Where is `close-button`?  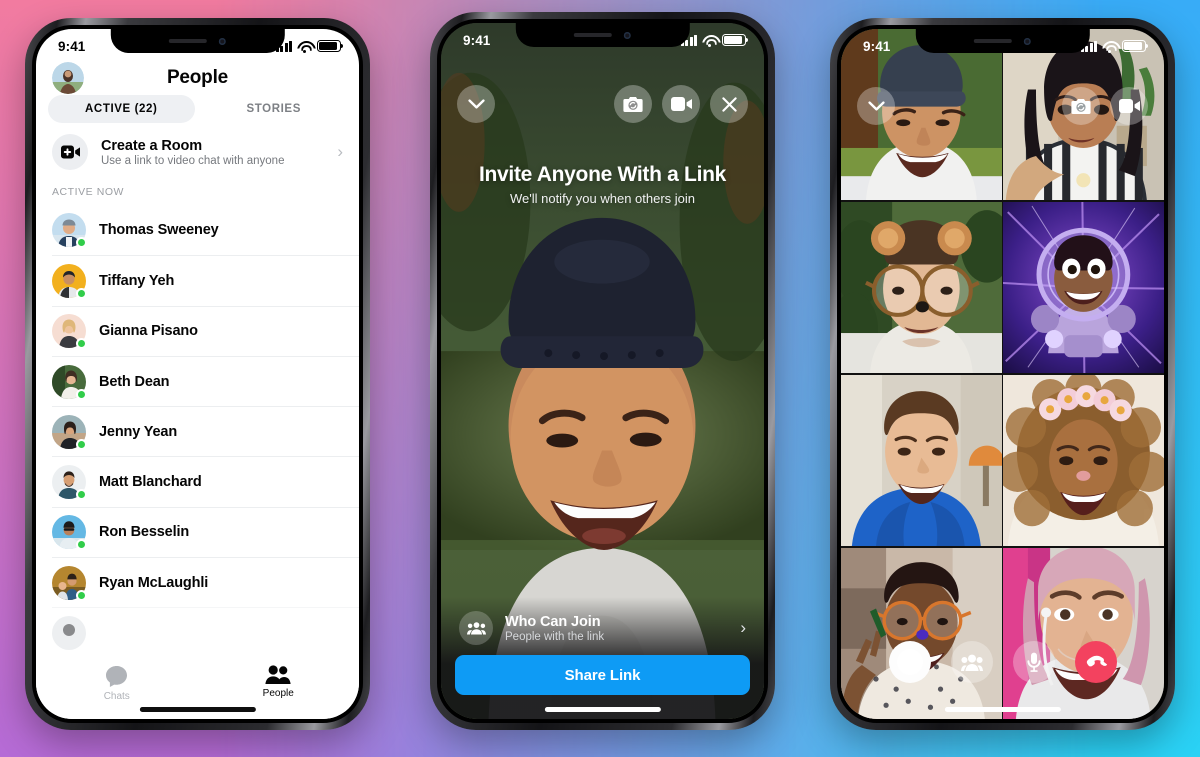
close-button is located at coordinates (729, 104).